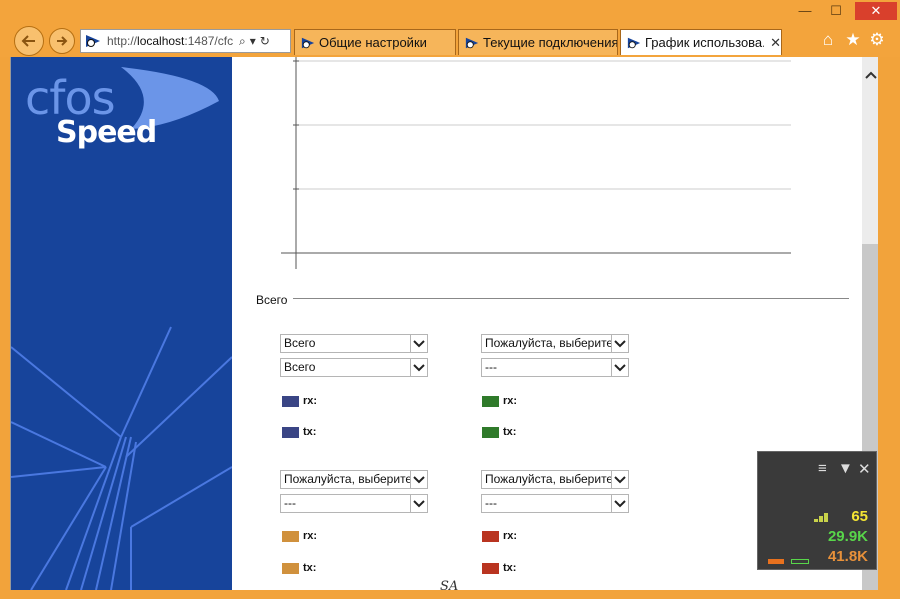  What do you see at coordinates (499, 401) in the screenshot?
I see `legend-group2-rx: rx:` at bounding box center [499, 401].